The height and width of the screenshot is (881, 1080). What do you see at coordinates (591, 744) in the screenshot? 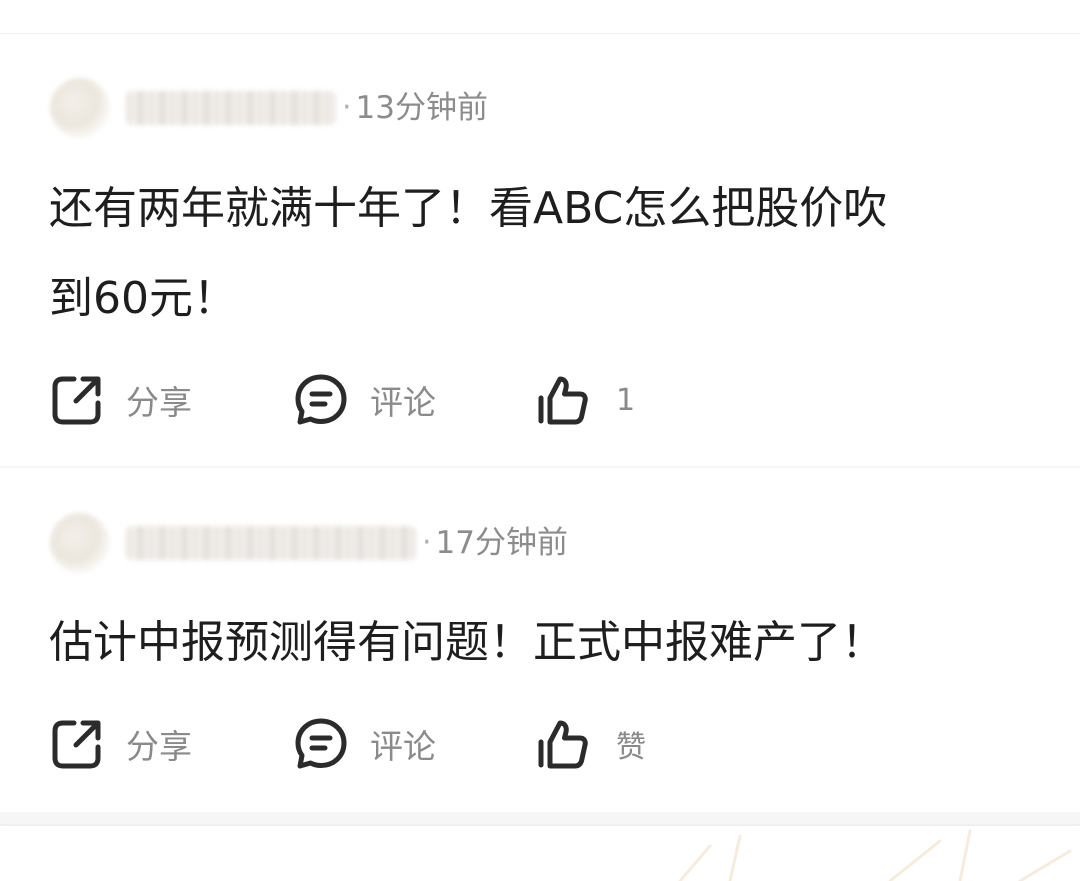
I see `like-button: 赞` at bounding box center [591, 744].